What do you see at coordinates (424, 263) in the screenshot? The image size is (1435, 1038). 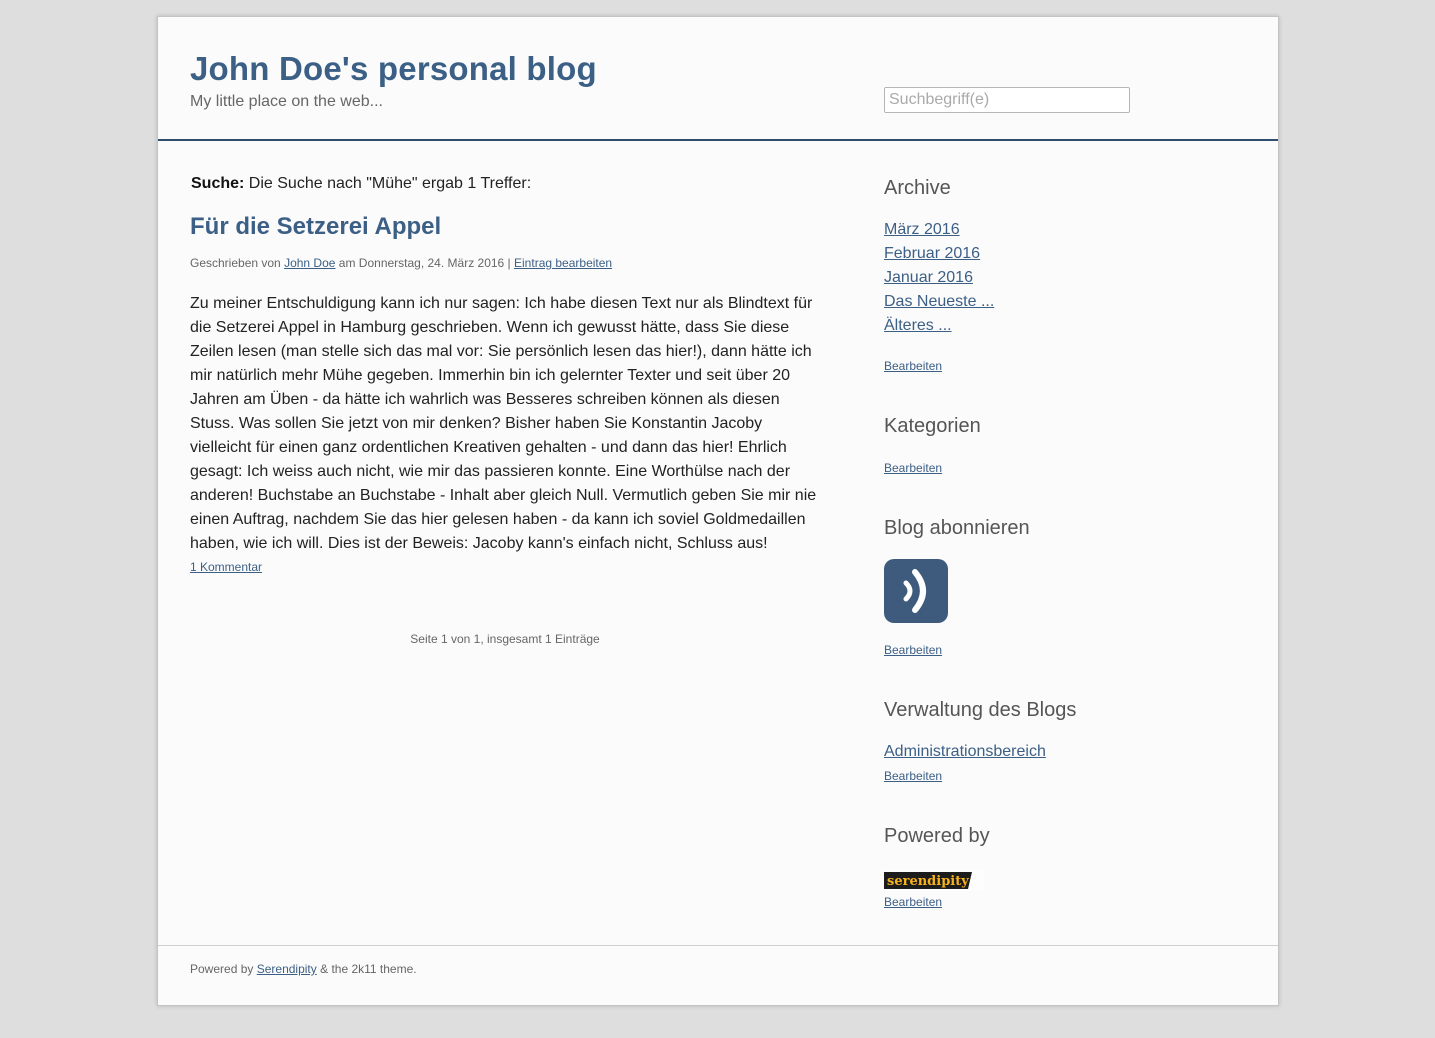 I see `post-meta-date: am Donnerstag, 24. März 2016 |` at bounding box center [424, 263].